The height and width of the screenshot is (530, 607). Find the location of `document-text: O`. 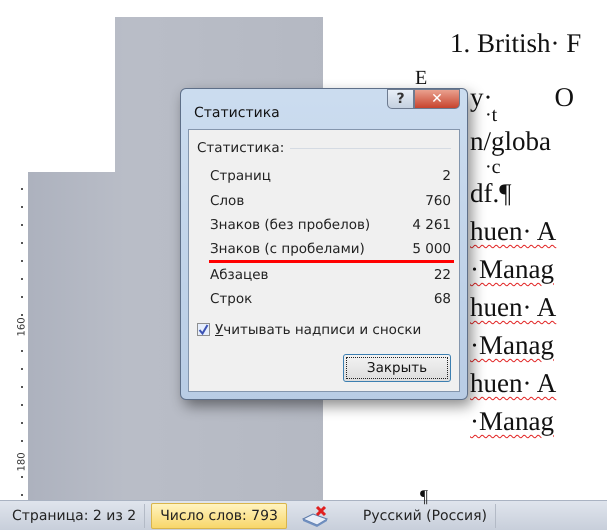

document-text: O is located at coordinates (564, 97).